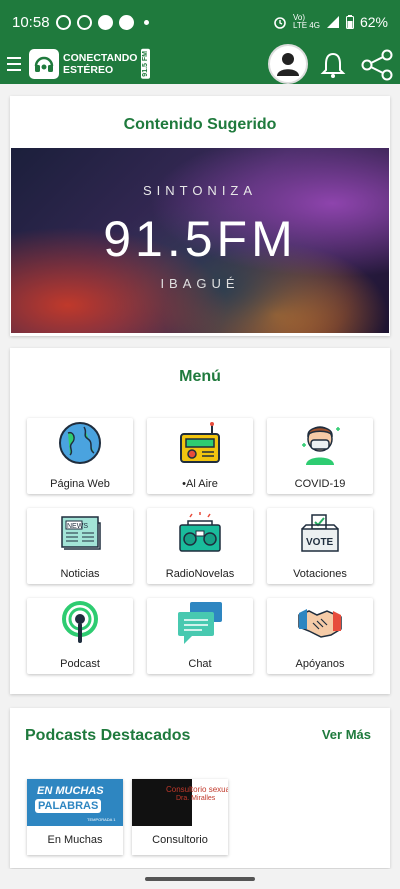  I want to click on handshake-icon, so click(320, 623).